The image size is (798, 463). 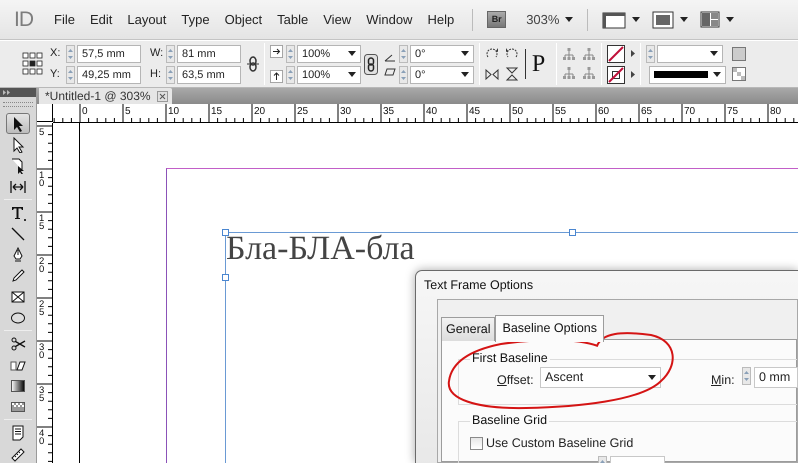 I want to click on field-label: Offset:, so click(x=515, y=380).